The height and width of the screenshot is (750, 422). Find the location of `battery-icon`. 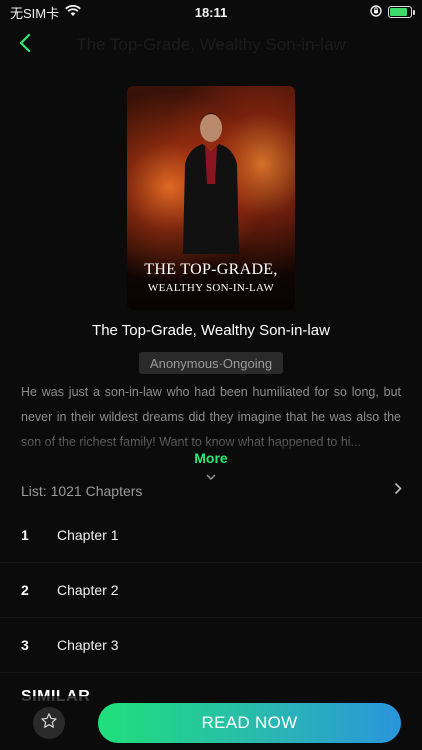

battery-icon is located at coordinates (401, 12).